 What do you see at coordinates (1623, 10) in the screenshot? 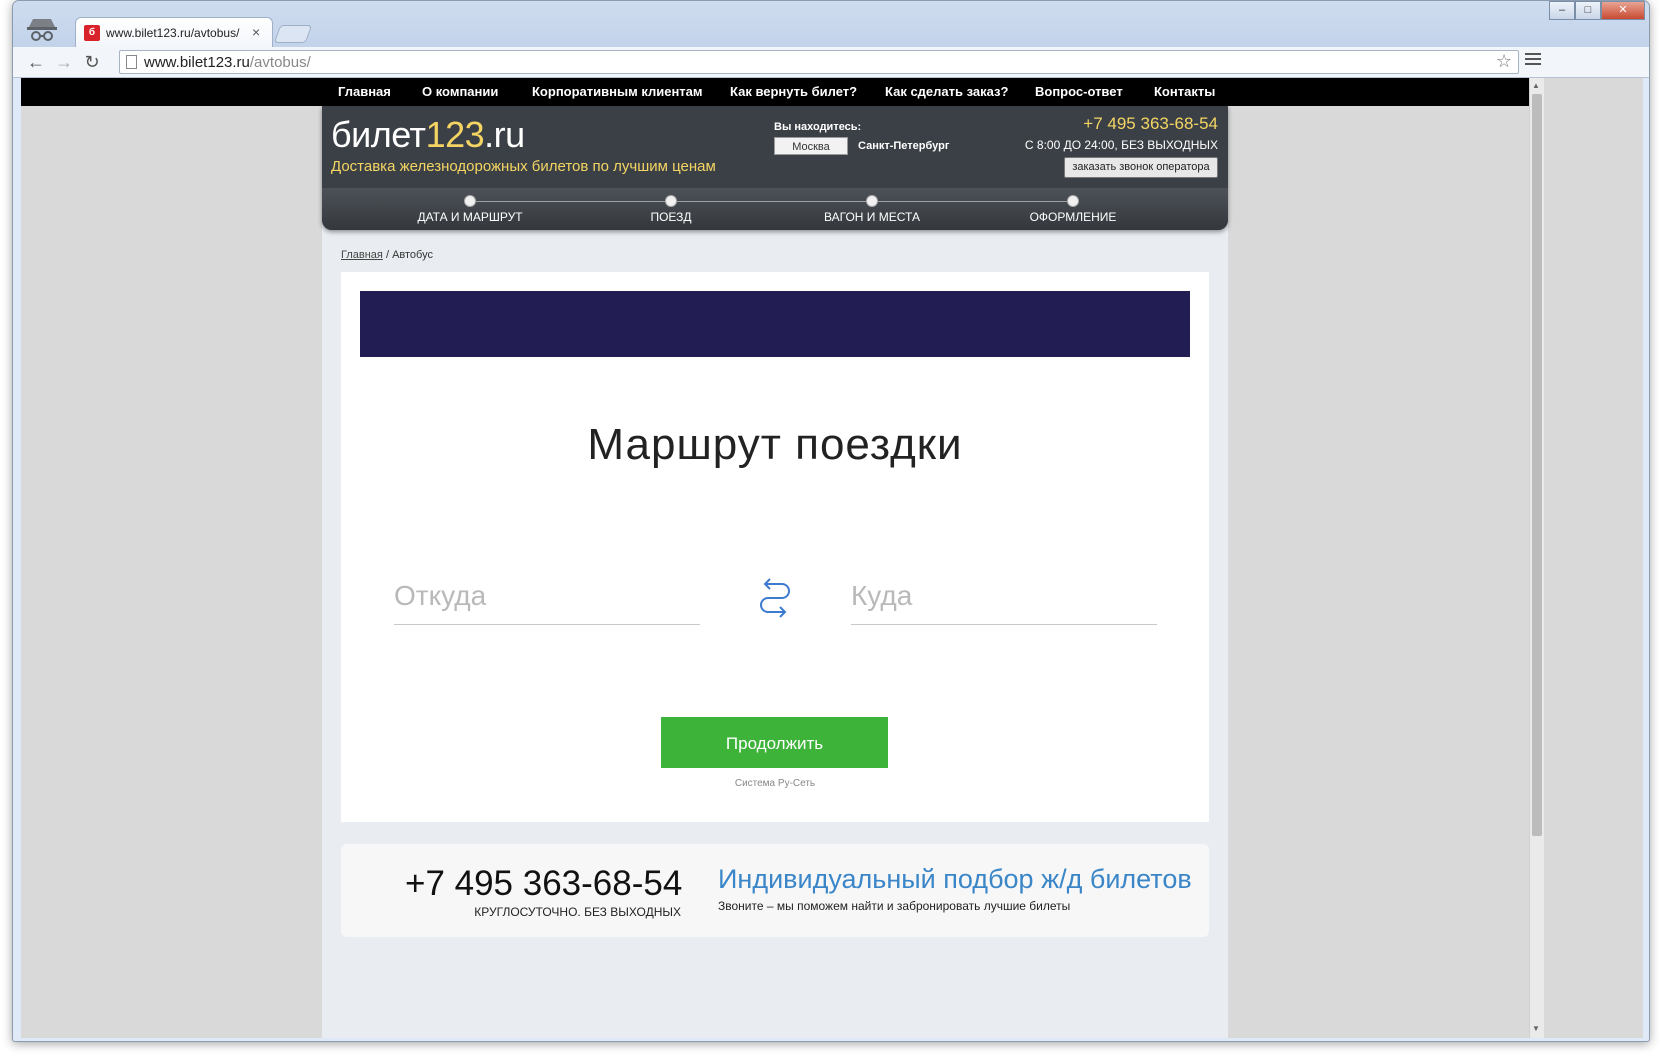
I see `close-window-icon: ✕` at bounding box center [1623, 10].